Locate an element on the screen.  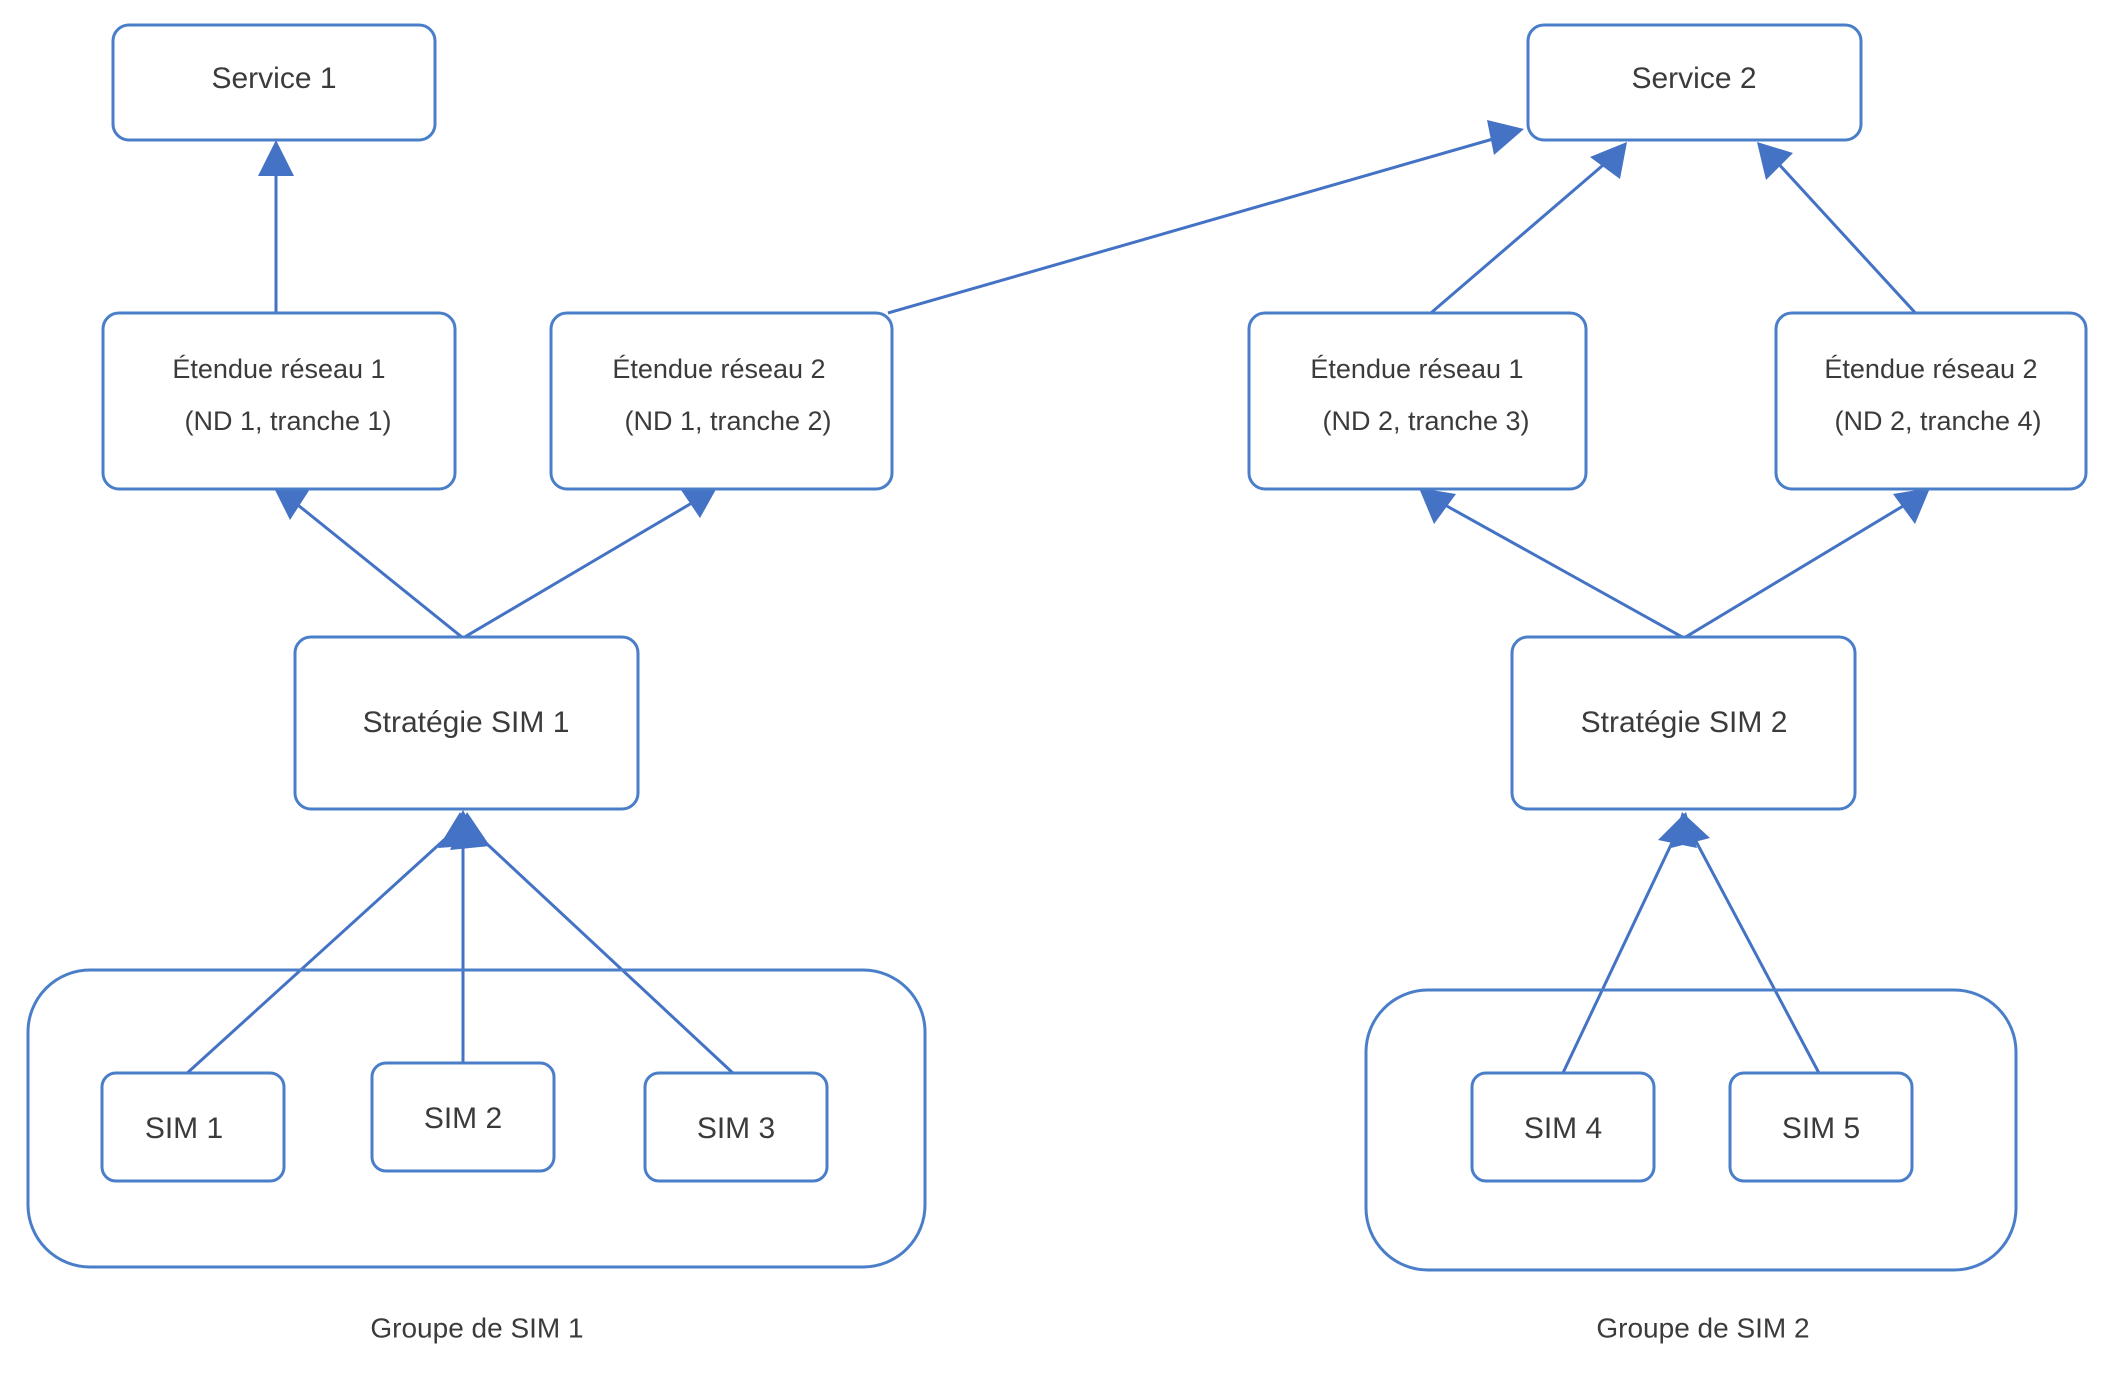
node-network-scope-1-line2: (ND 1, tranche 1) is located at coordinates (287, 421).